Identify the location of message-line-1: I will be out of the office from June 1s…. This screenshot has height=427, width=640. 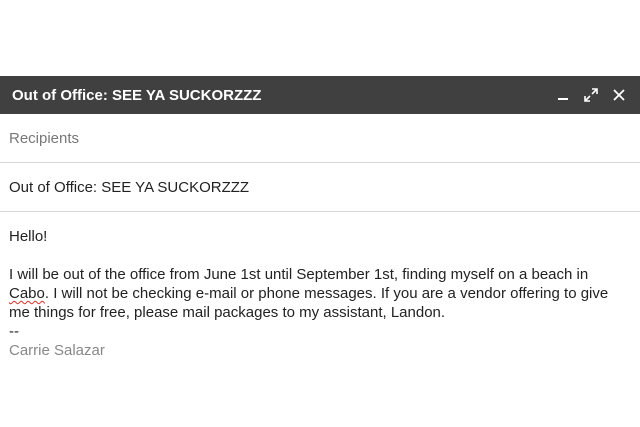
(299, 274).